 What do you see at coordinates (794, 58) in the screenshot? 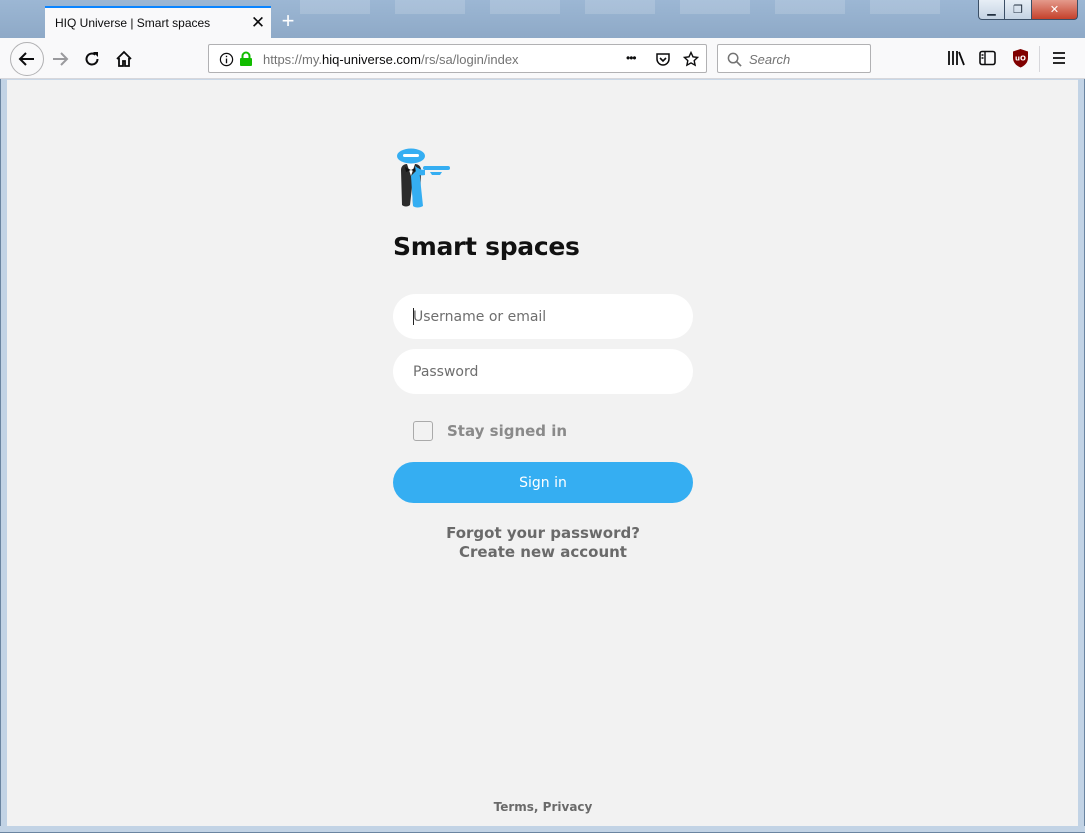
I see `search-bar: Search` at bounding box center [794, 58].